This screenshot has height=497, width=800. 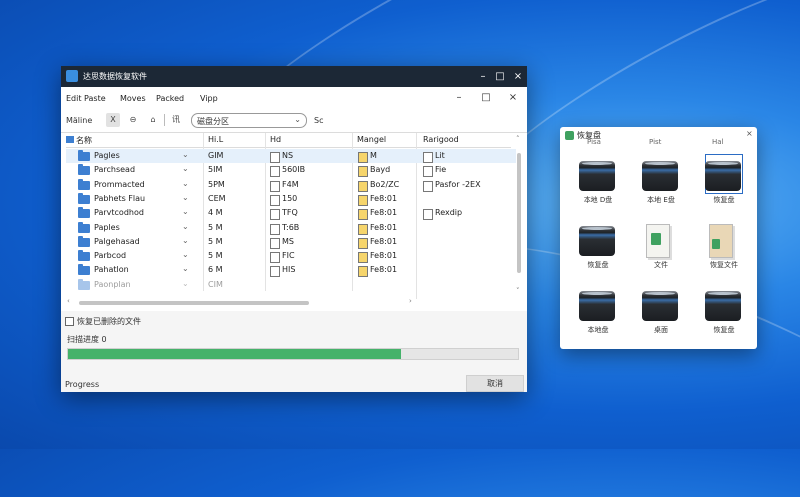 What do you see at coordinates (215, 270) in the screenshot?
I see `file-size: 6 M` at bounding box center [215, 270].